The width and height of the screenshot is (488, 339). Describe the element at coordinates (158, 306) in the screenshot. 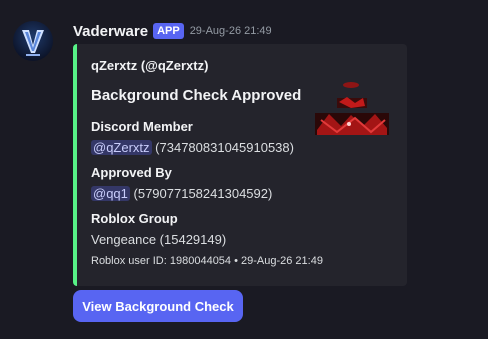

I see `view-background-check-button: View Background Check` at that location.